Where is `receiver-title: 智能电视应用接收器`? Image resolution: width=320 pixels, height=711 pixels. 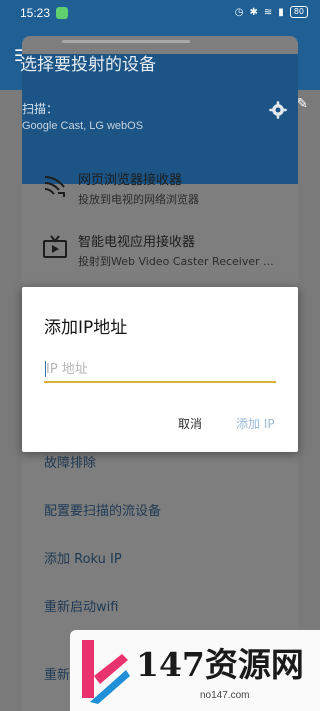
receiver-title: 智能电视应用接收器 is located at coordinates (137, 242).